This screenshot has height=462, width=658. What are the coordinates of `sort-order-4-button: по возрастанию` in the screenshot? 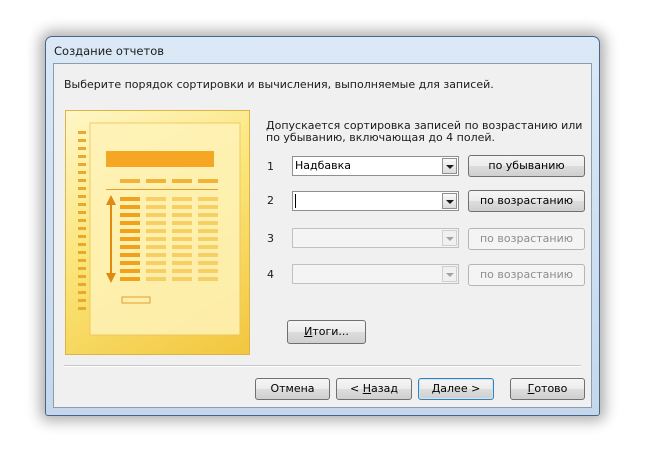 It's located at (526, 275).